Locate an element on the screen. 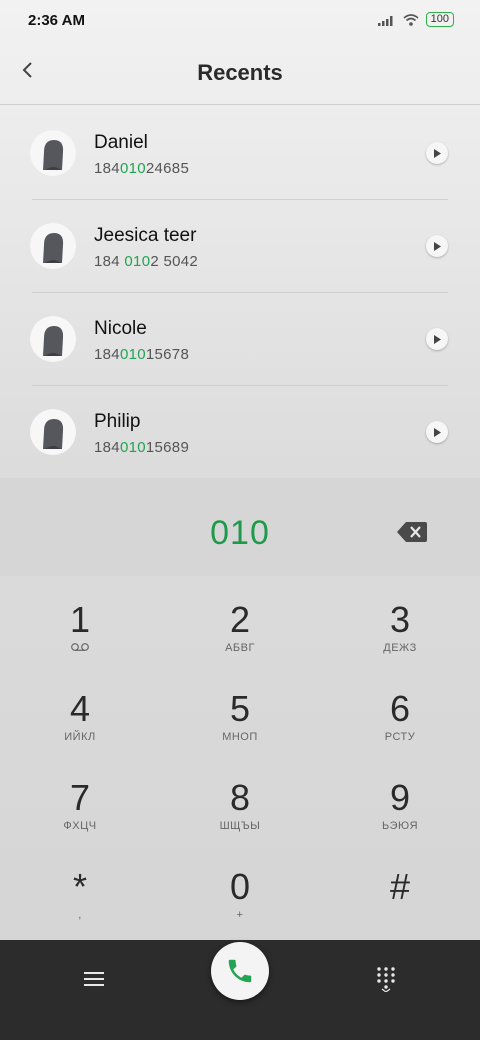 Image resolution: width=480 pixels, height=1040 pixels. key-digit: 7 is located at coordinates (80, 797).